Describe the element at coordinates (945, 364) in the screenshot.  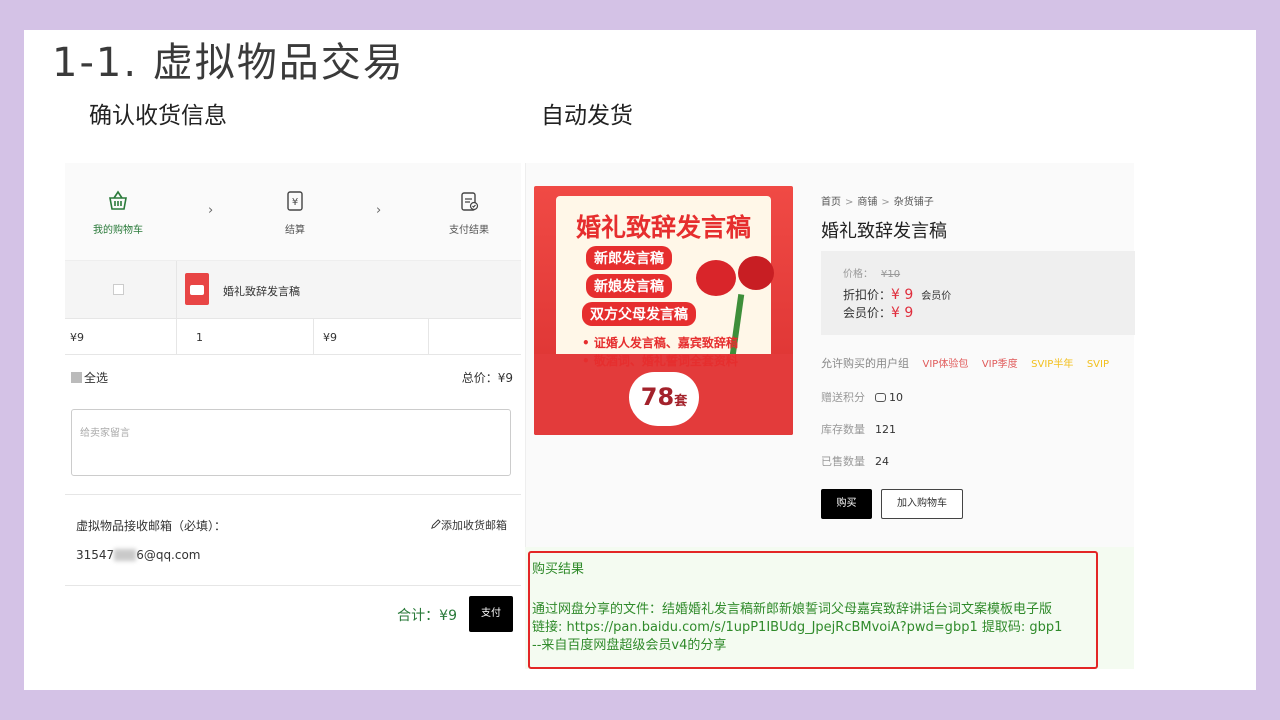
I see `group-tag: VIP体验包` at that location.